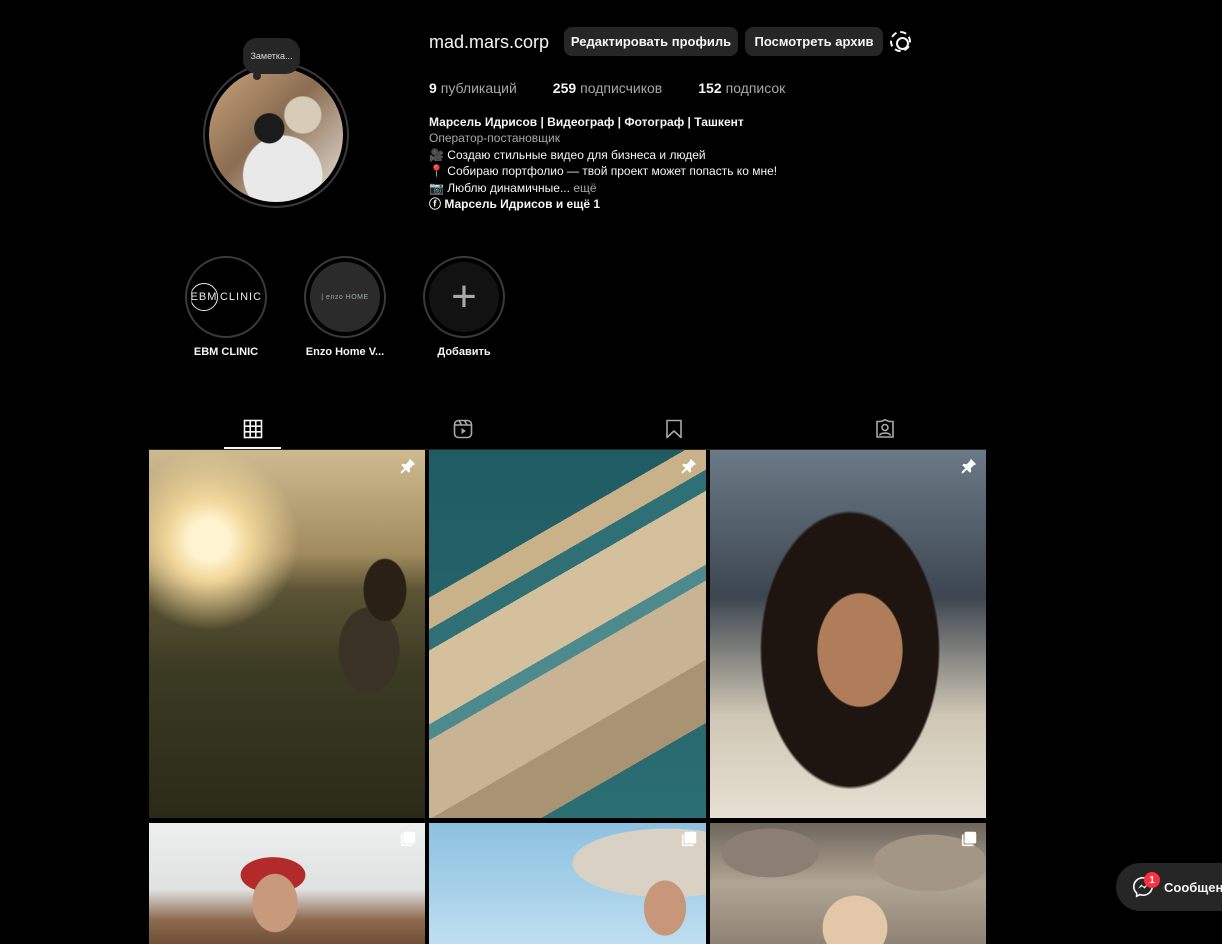  I want to click on highlight-cover-ebm: EBM CLINIC, so click(226, 297).